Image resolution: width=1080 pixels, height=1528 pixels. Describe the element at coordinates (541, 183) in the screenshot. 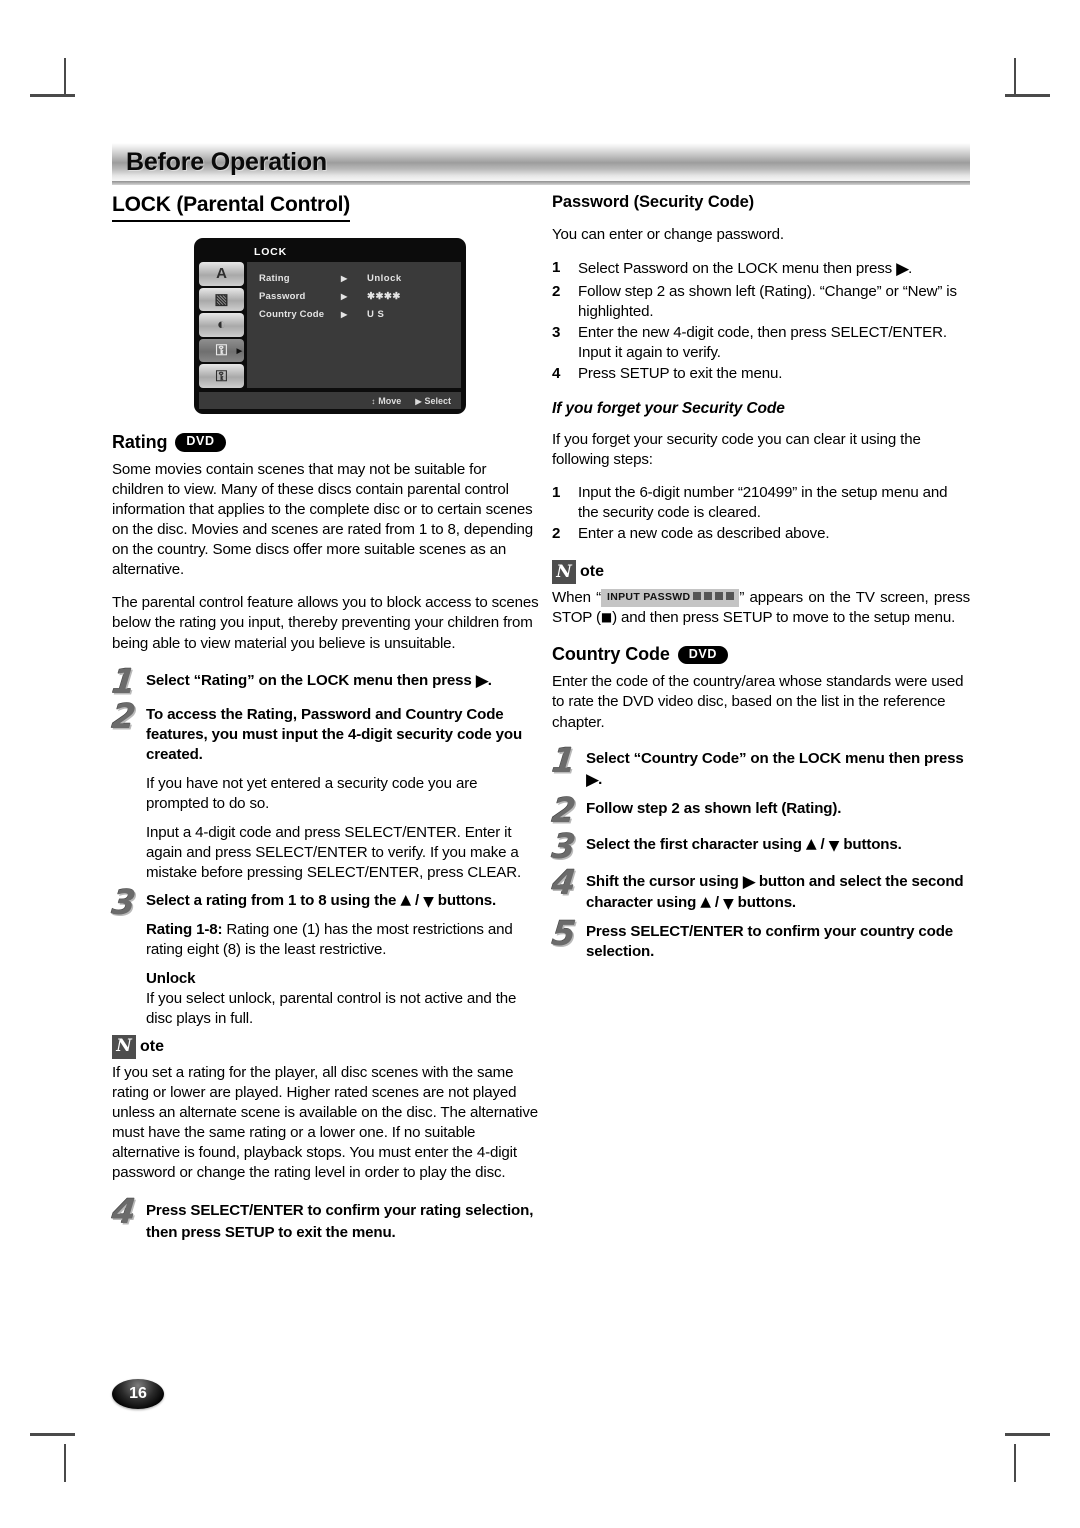

I see `banner-underline` at that location.